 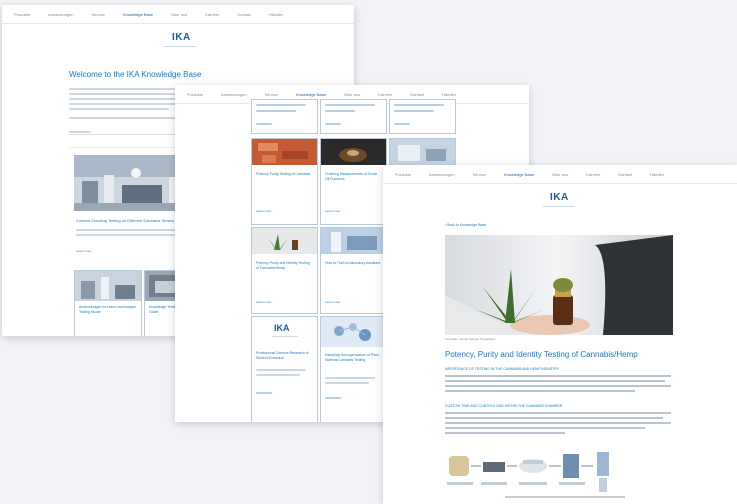 I want to click on process-diagram, so click(x=536, y=475).